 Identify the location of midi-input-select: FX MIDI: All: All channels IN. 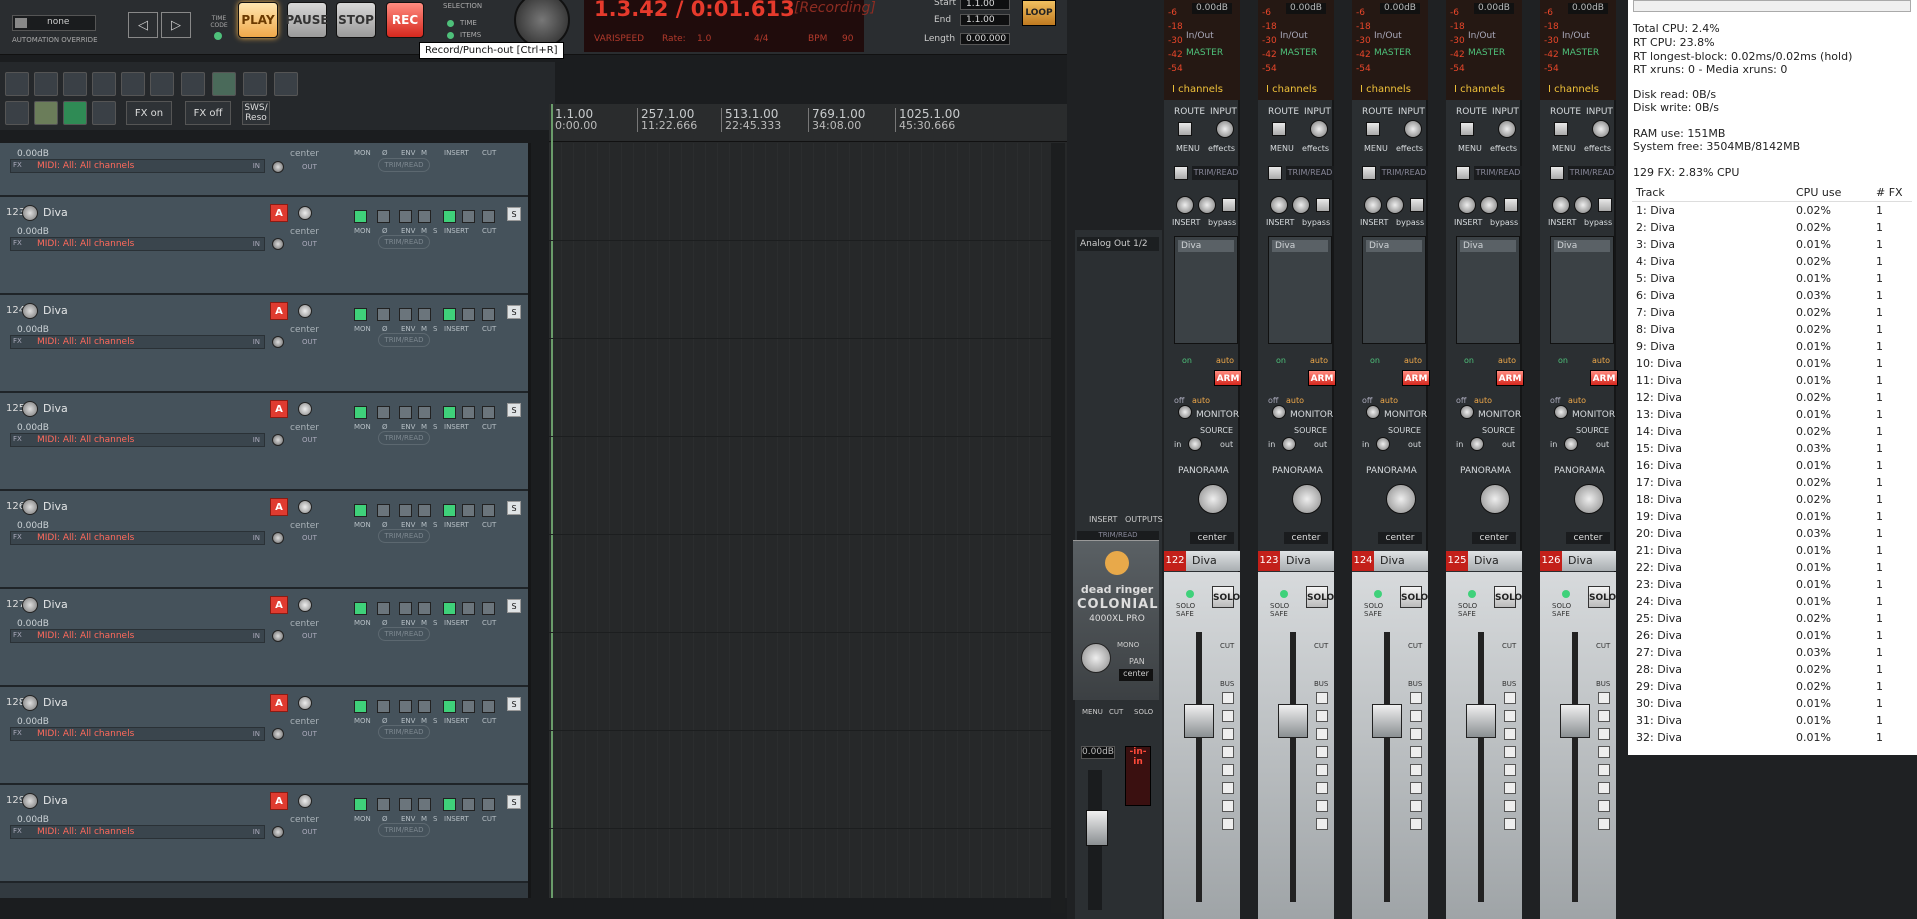
(137, 440).